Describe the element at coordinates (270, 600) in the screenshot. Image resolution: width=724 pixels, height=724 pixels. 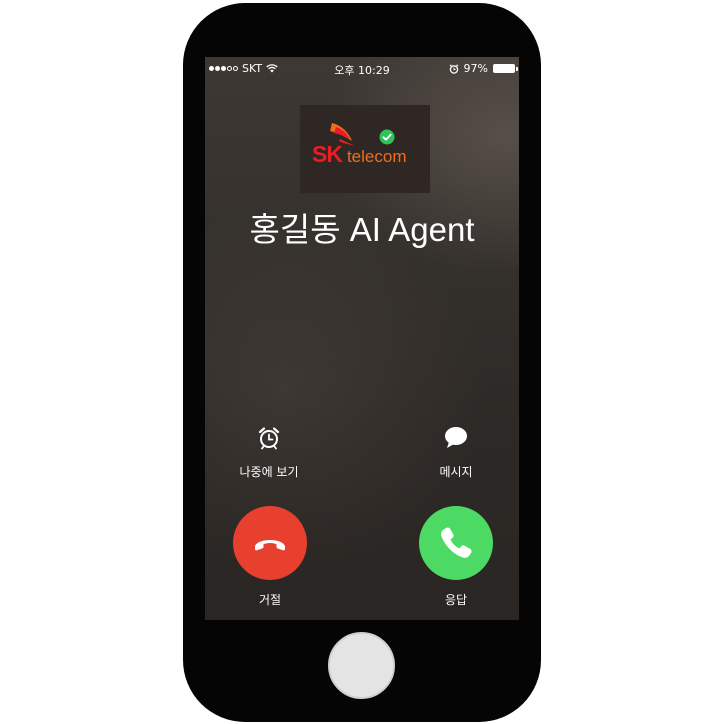
I see `decline-label: 거절` at that location.